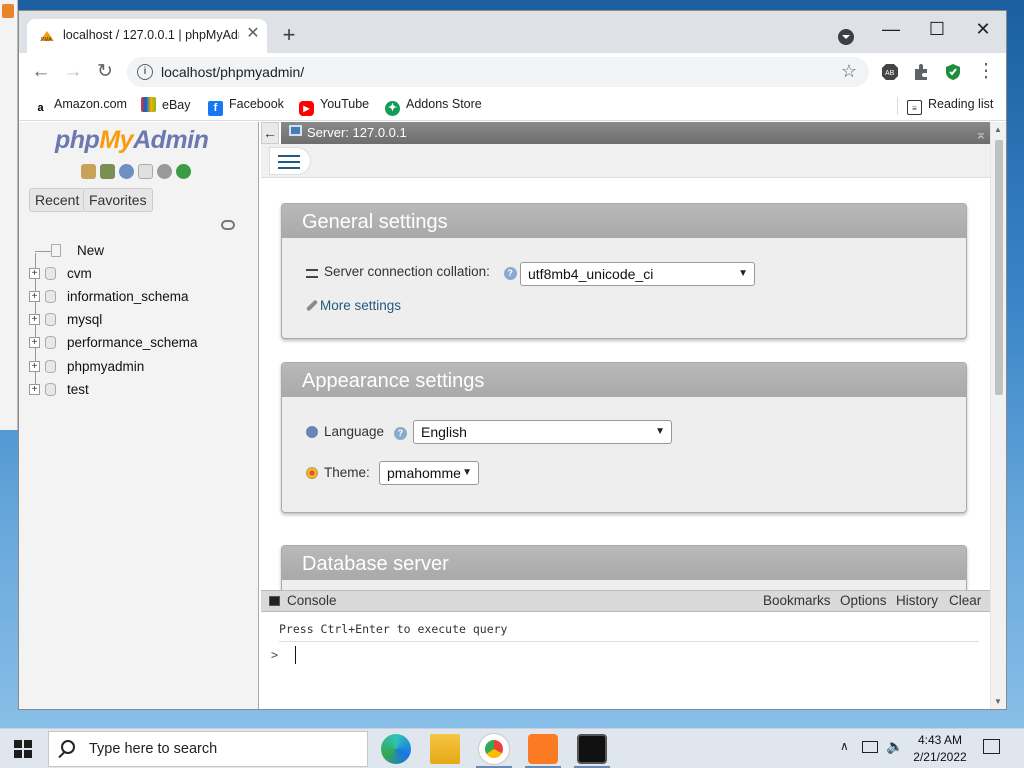 This screenshot has width=1024, height=768. Describe the element at coordinates (846, 37) in the screenshot. I see `tab-search-icon` at that location.